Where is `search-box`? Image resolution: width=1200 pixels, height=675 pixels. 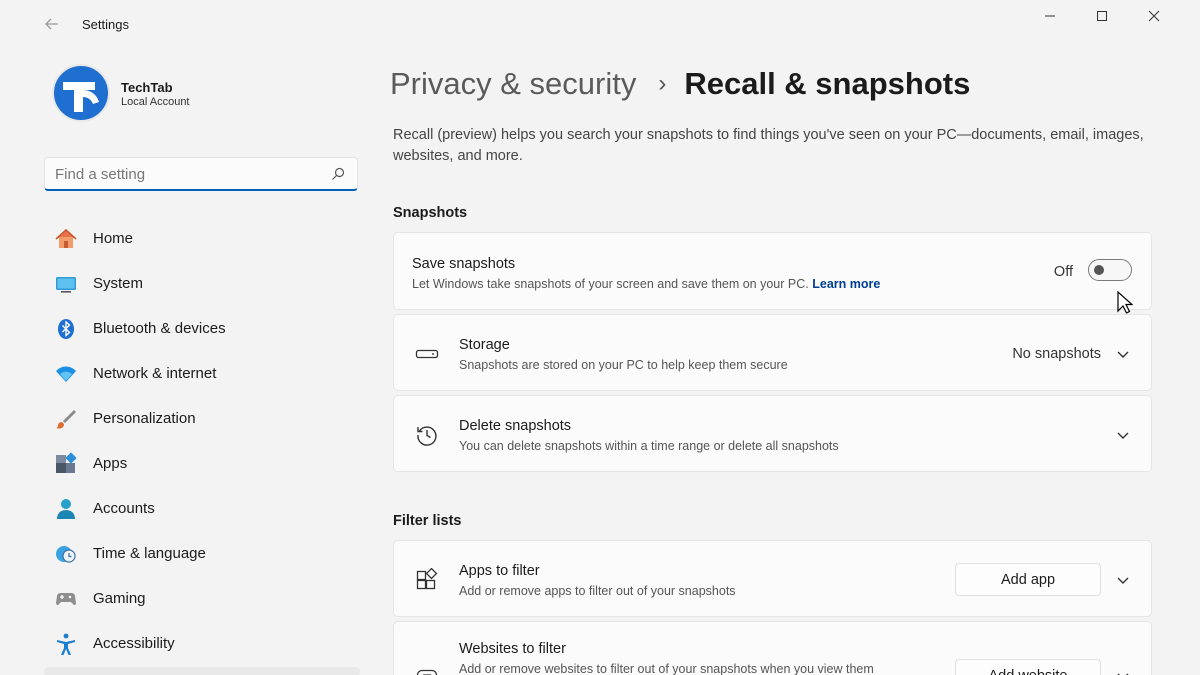
search-box is located at coordinates (201, 174).